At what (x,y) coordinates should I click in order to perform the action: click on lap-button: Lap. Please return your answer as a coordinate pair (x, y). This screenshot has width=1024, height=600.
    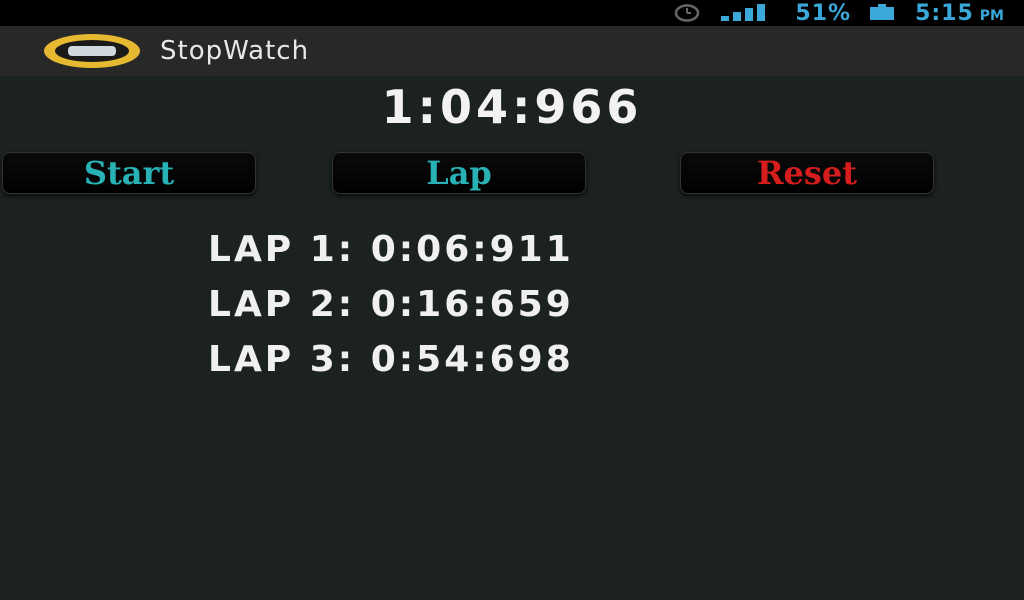
    Looking at the image, I should click on (459, 173).